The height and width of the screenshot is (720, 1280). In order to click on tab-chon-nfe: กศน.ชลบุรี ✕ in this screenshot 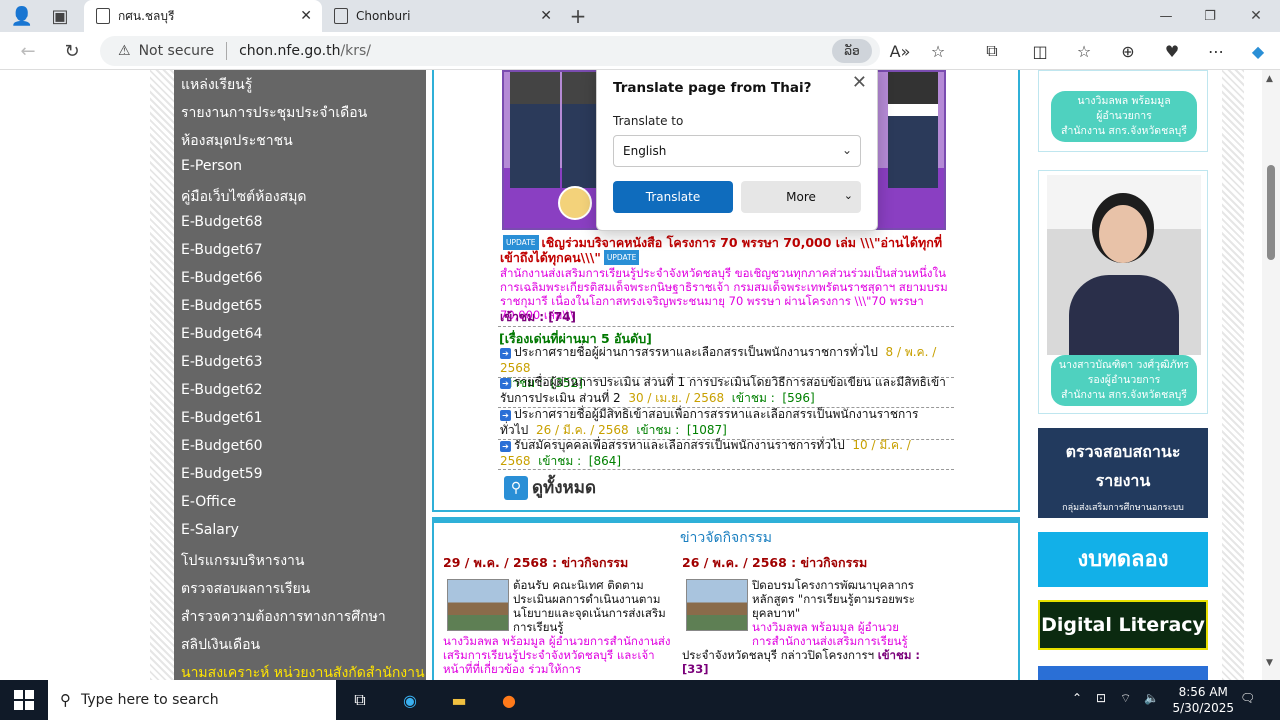, I will do `click(203, 16)`.